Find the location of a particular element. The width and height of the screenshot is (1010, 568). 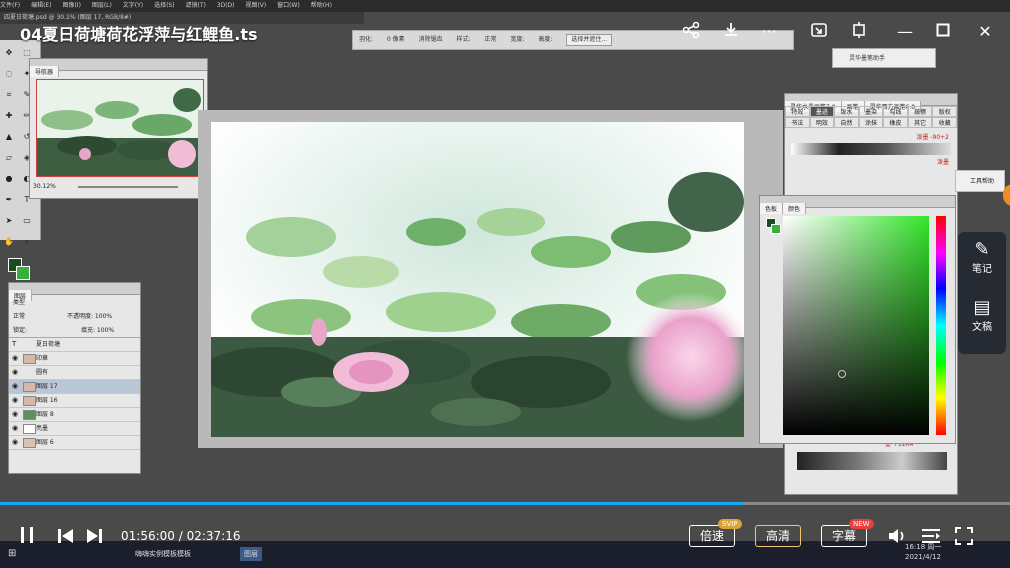

brush-category: 自然 is located at coordinates (846, 122).